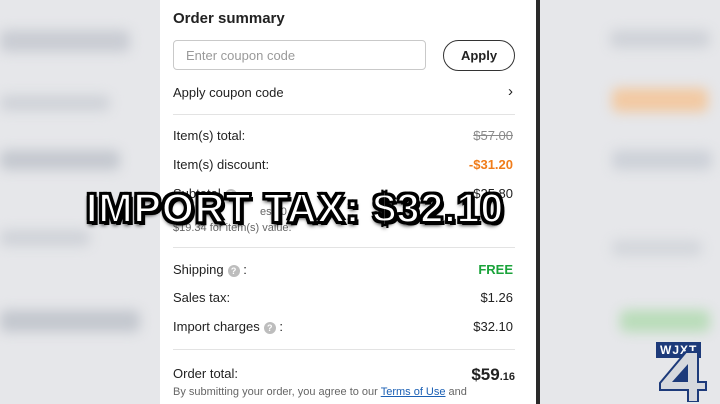 The image size is (720, 404). Describe the element at coordinates (495, 269) in the screenshot. I see `shipping-value: FREE` at that location.